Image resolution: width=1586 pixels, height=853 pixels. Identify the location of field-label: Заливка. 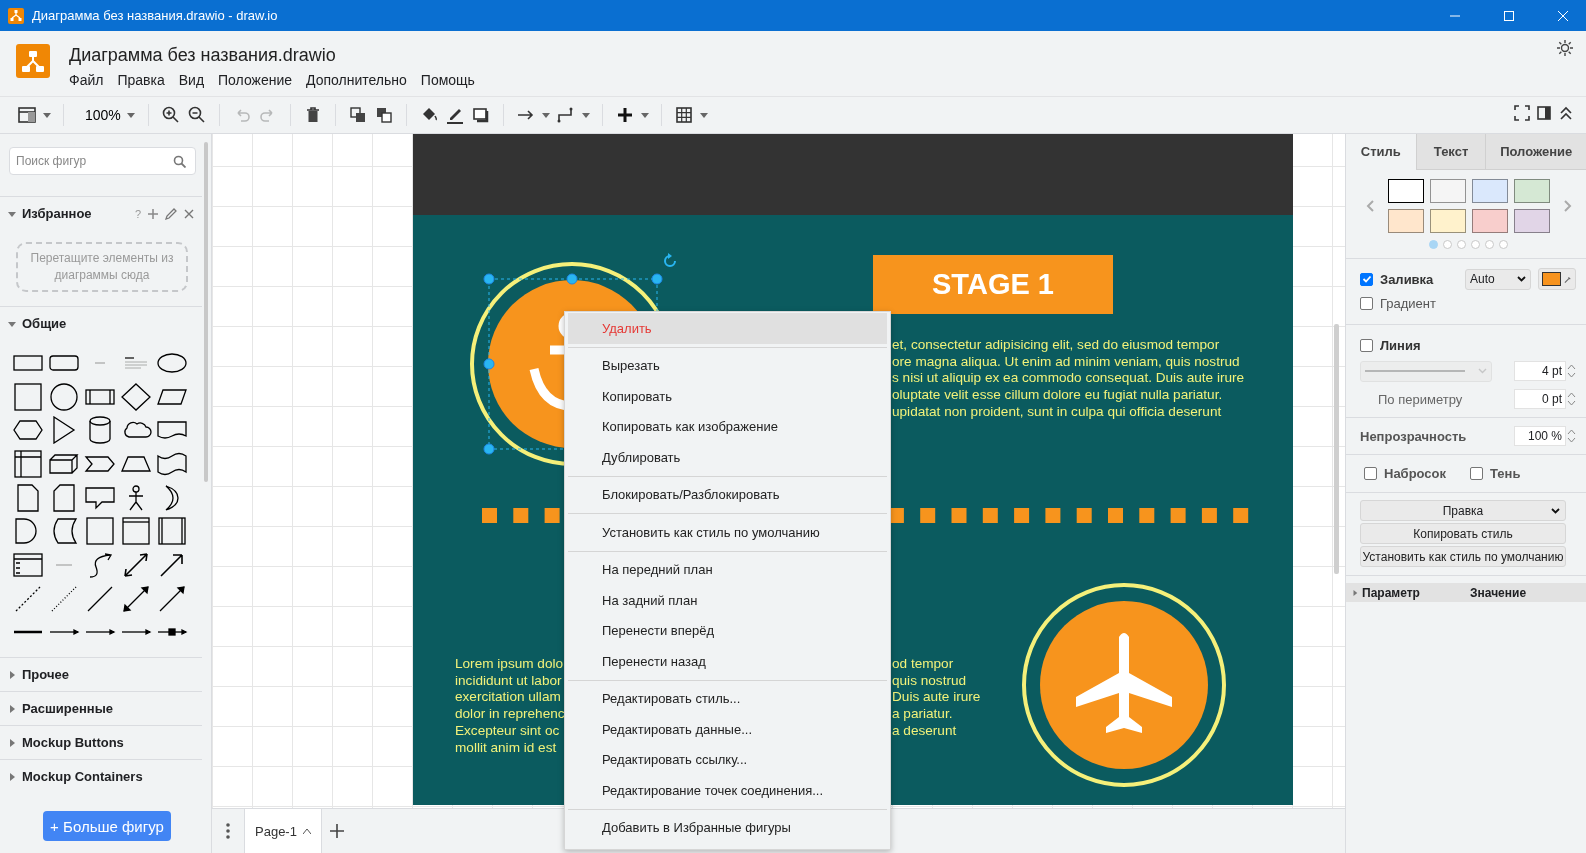
(1407, 279).